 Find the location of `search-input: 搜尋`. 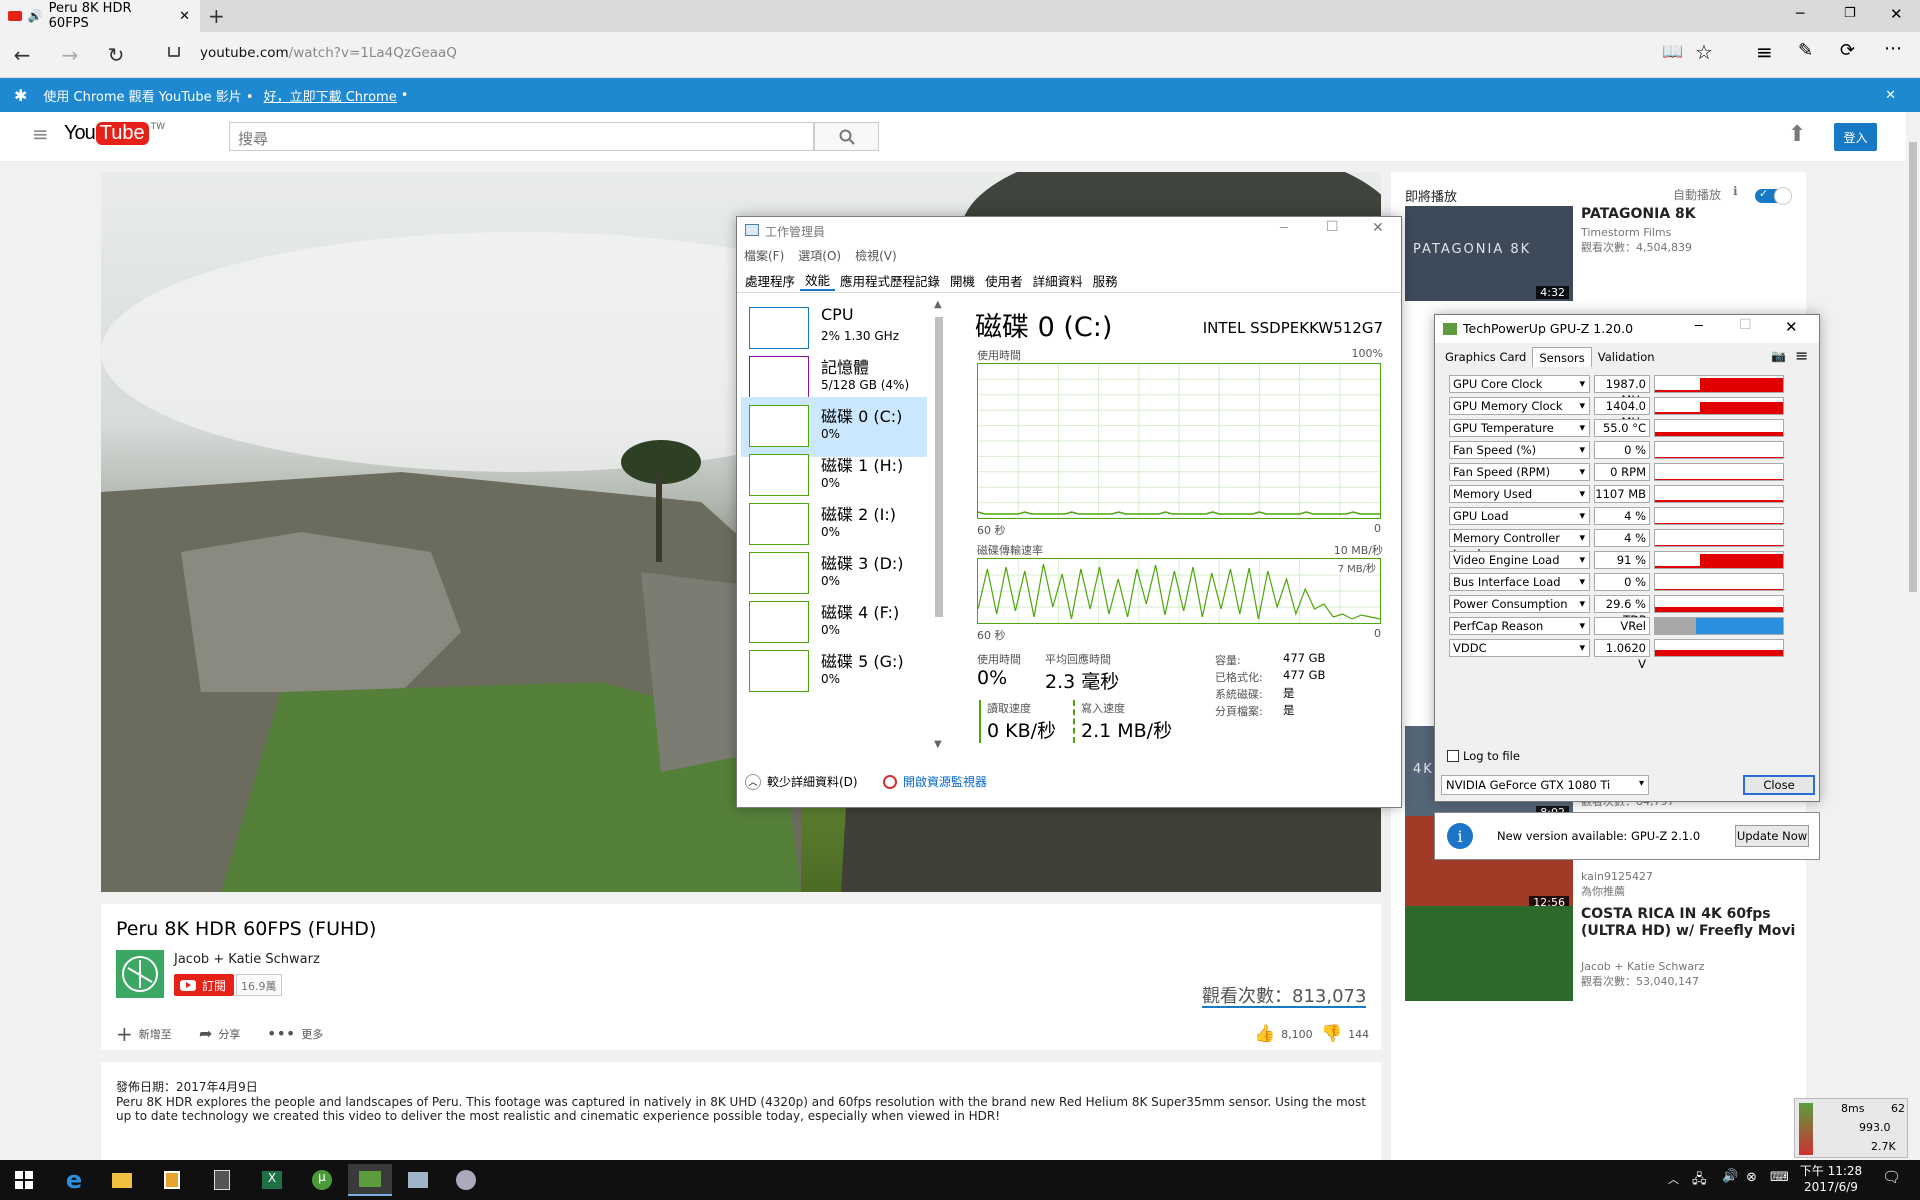

search-input: 搜尋 is located at coordinates (521, 136).